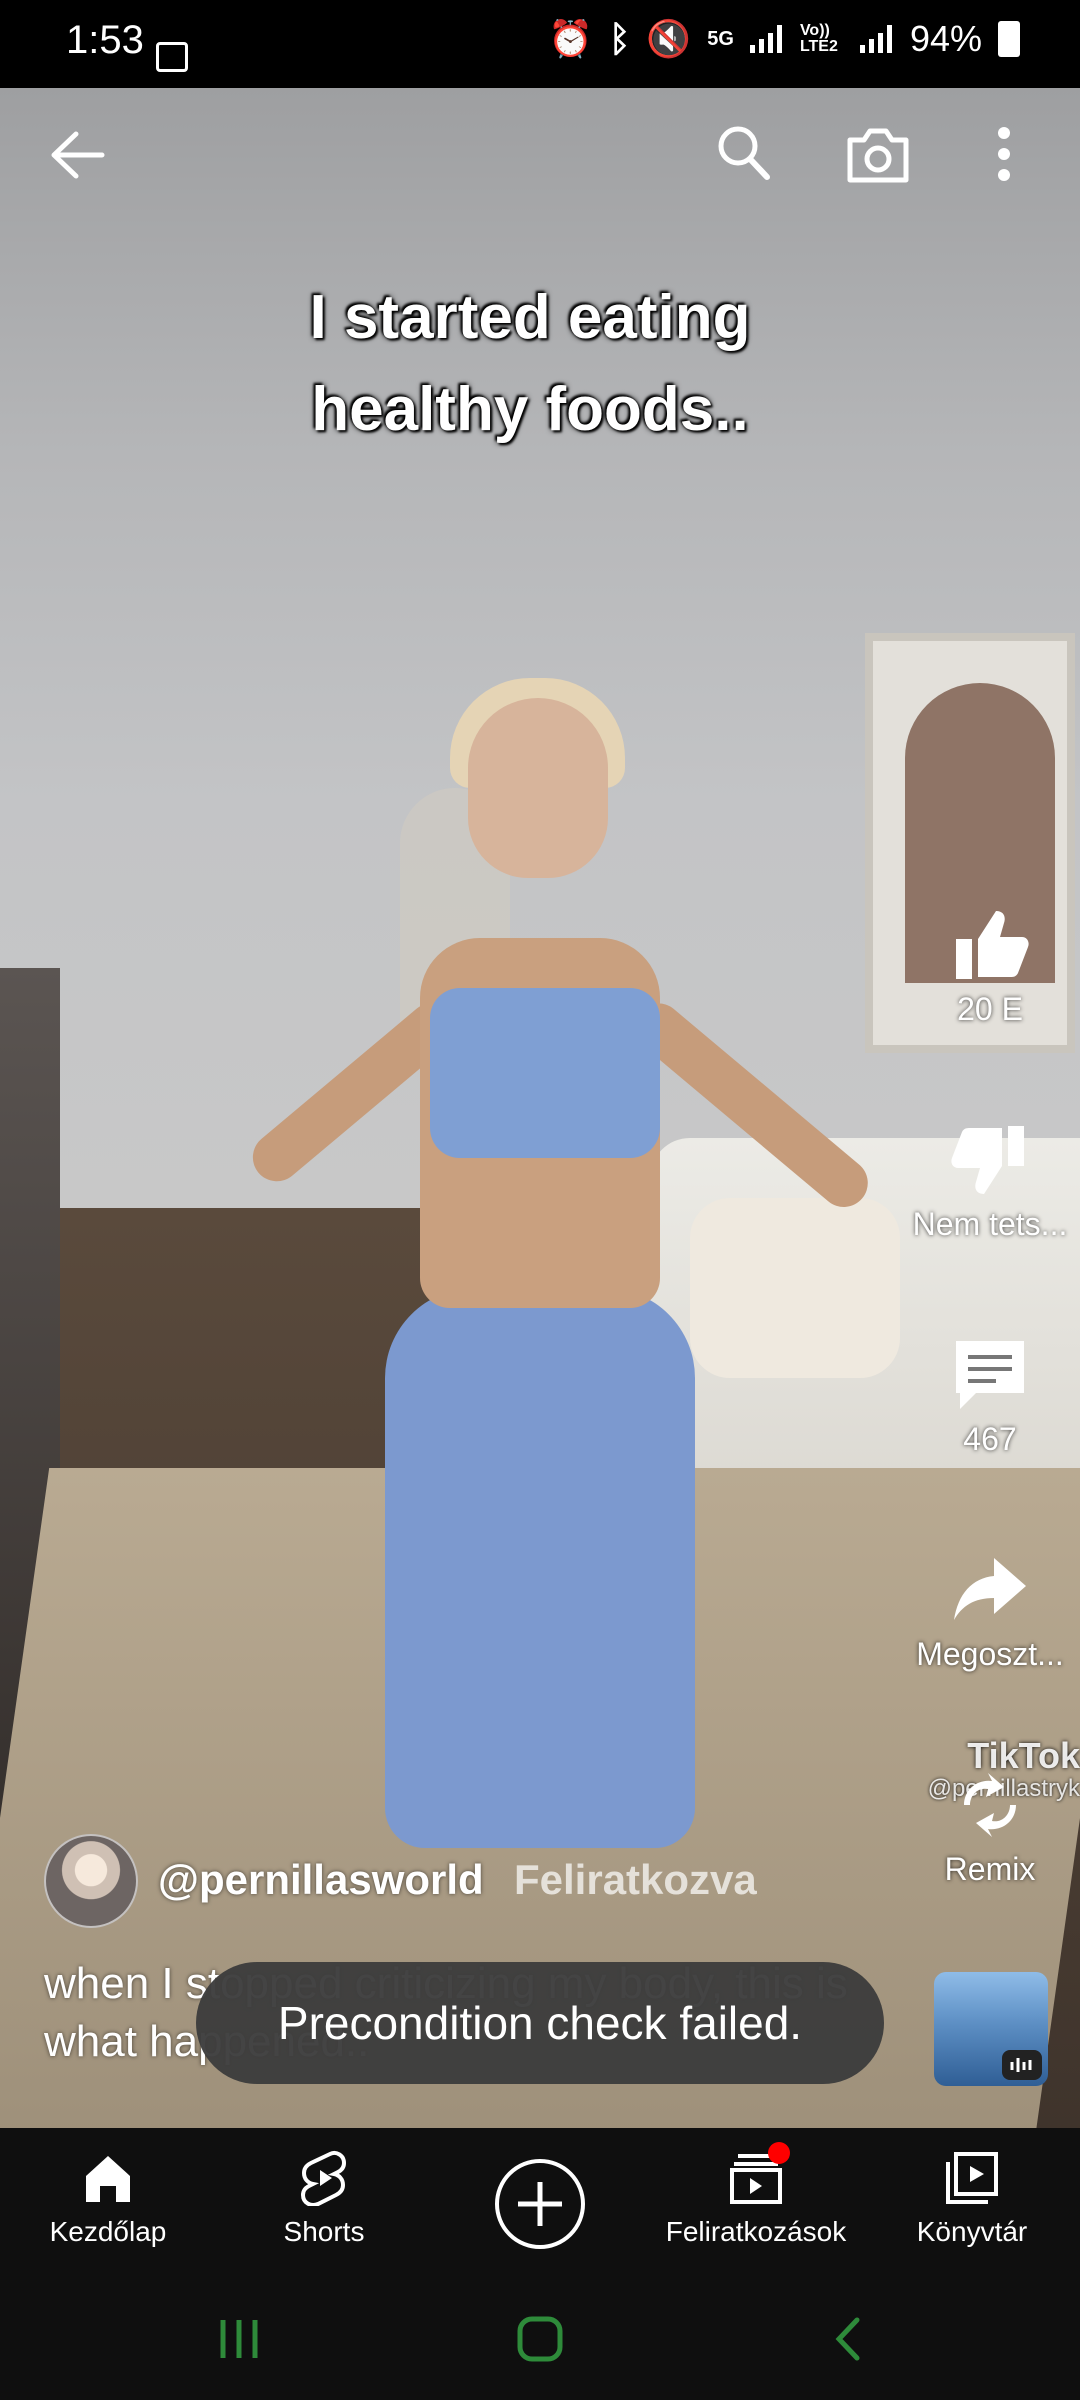  Describe the element at coordinates (540, 2204) in the screenshot. I see `add-icon` at that location.